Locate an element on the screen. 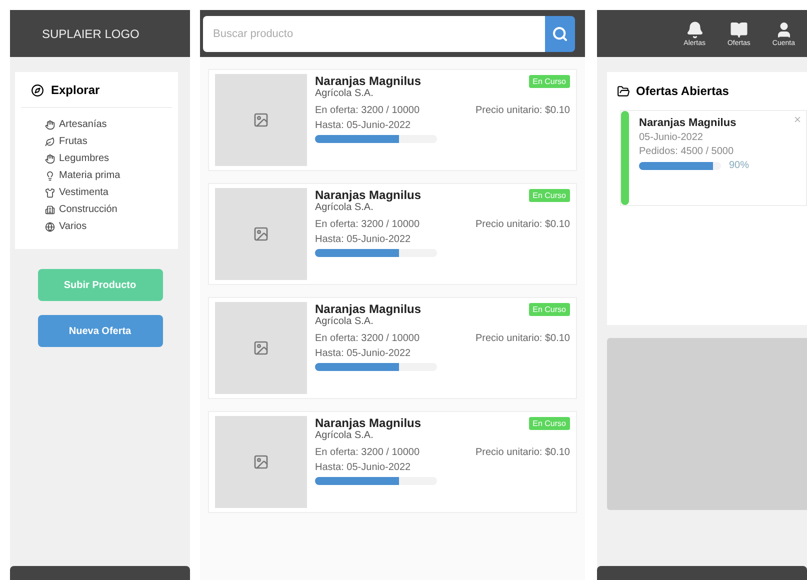 The width and height of the screenshot is (807, 580). search-icon is located at coordinates (560, 34).